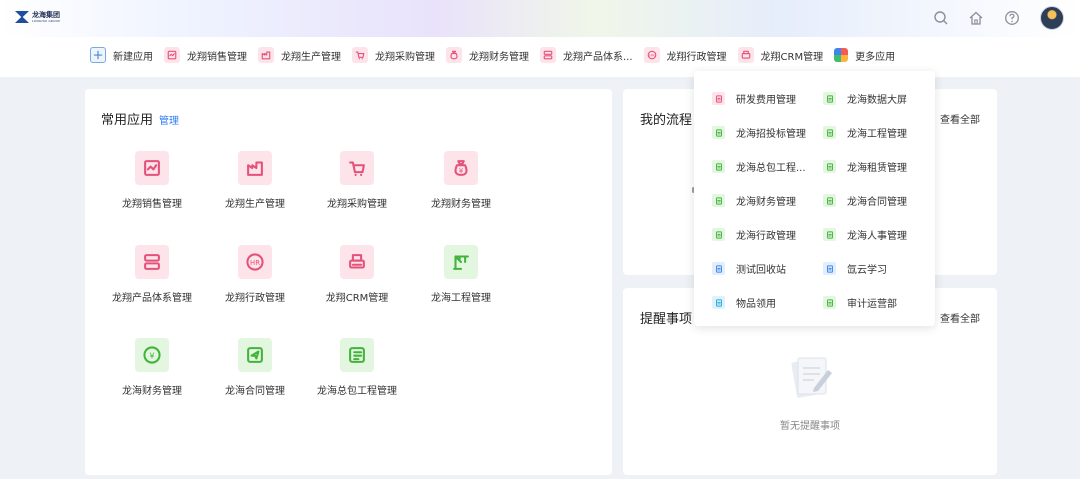  Describe the element at coordinates (875, 57) in the screenshot. I see `app-tab-label: 更多应用` at that location.